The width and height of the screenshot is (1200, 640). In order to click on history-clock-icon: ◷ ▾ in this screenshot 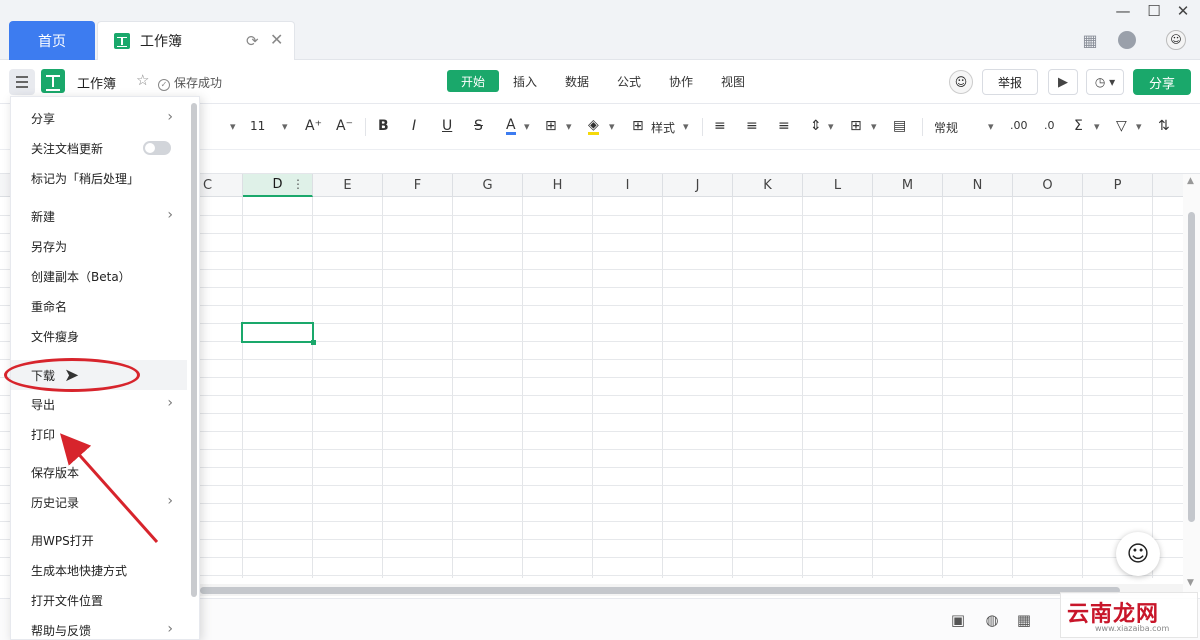, I will do `click(1105, 82)`.